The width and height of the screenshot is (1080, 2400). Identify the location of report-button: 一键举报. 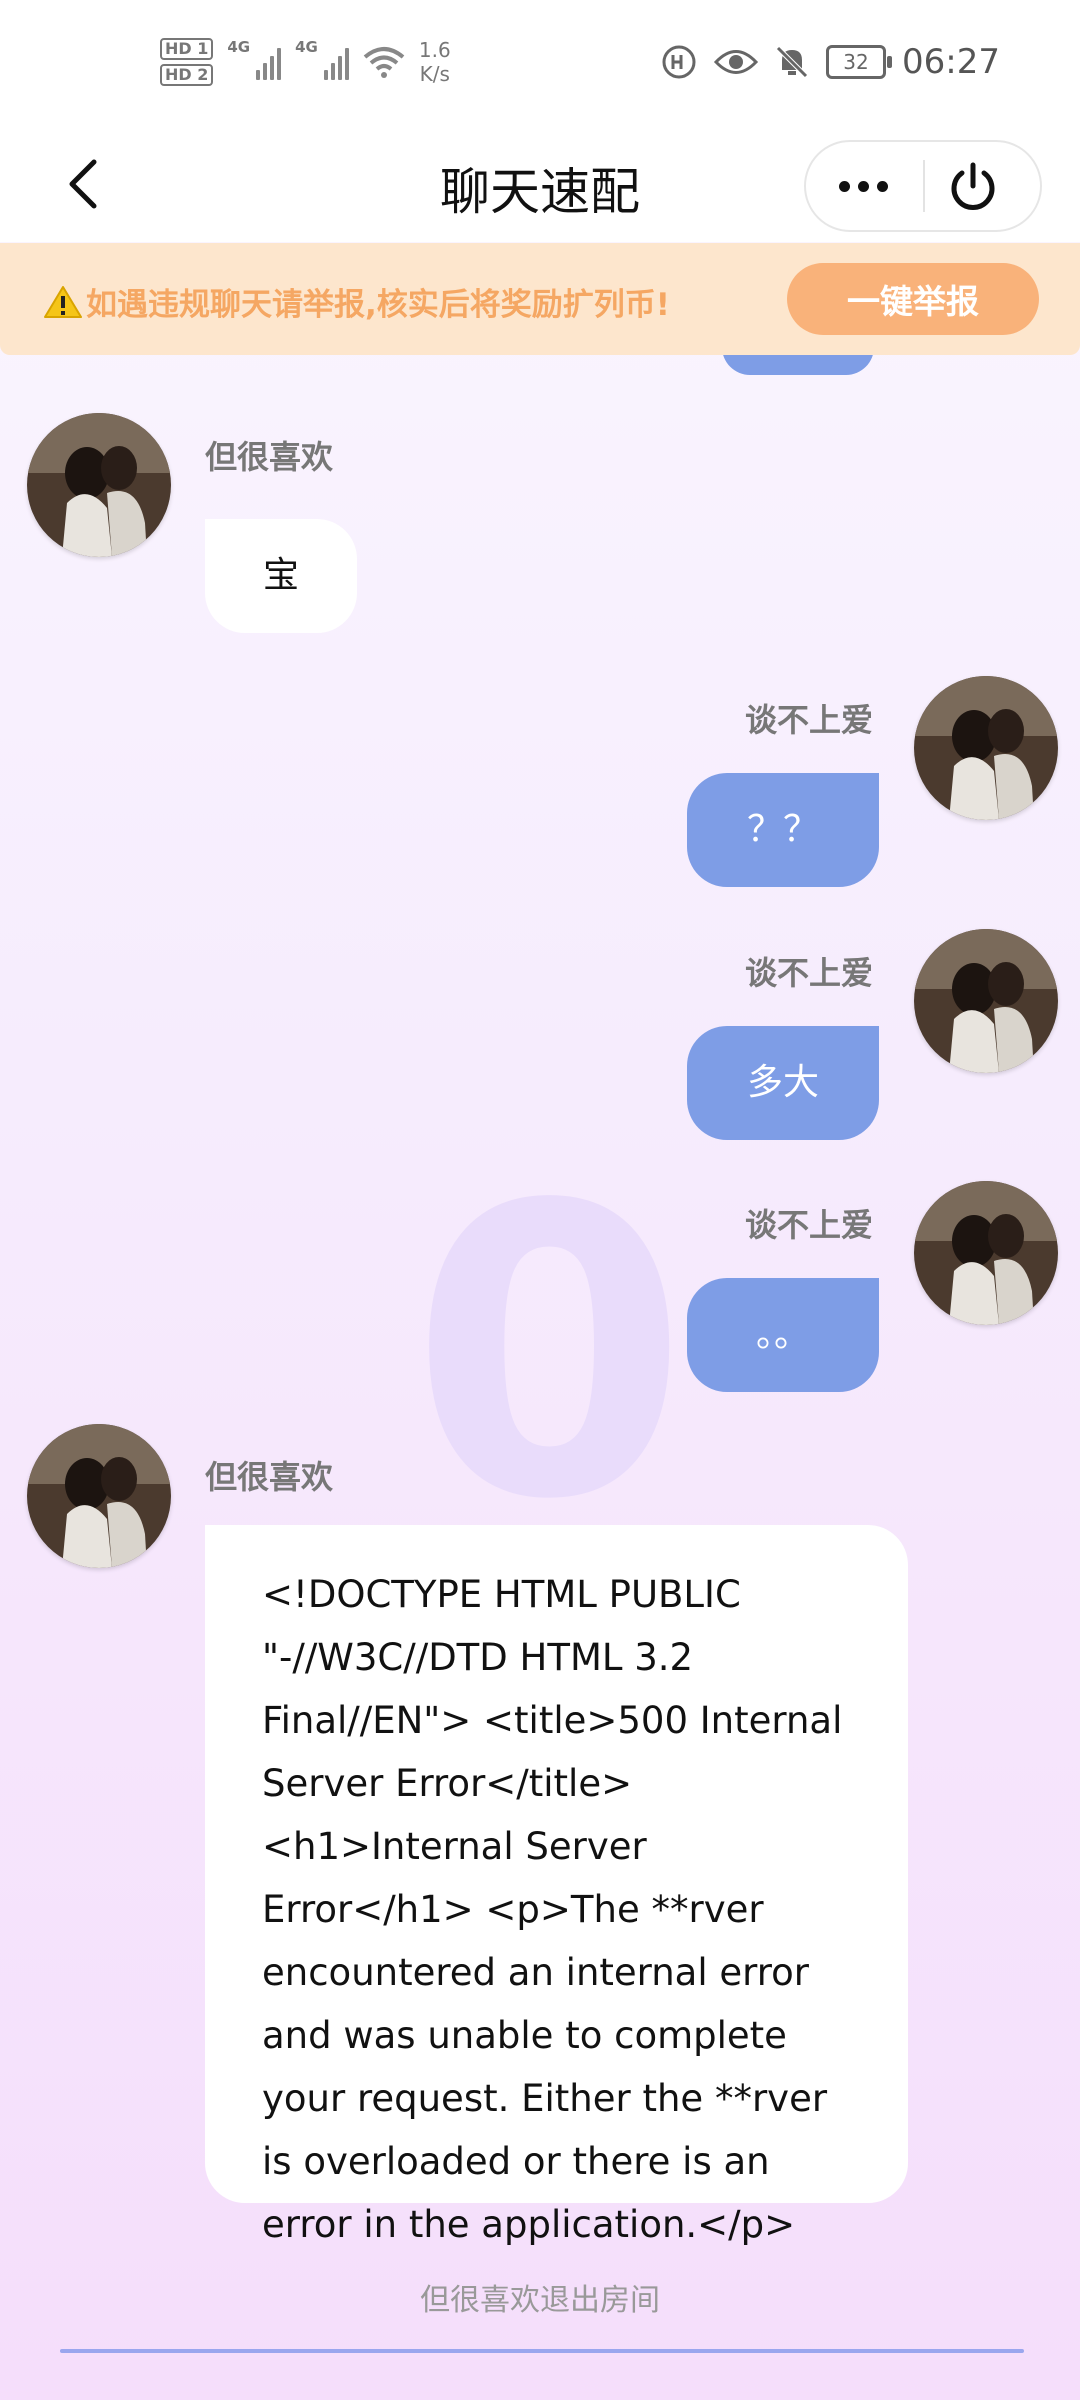
(913, 299).